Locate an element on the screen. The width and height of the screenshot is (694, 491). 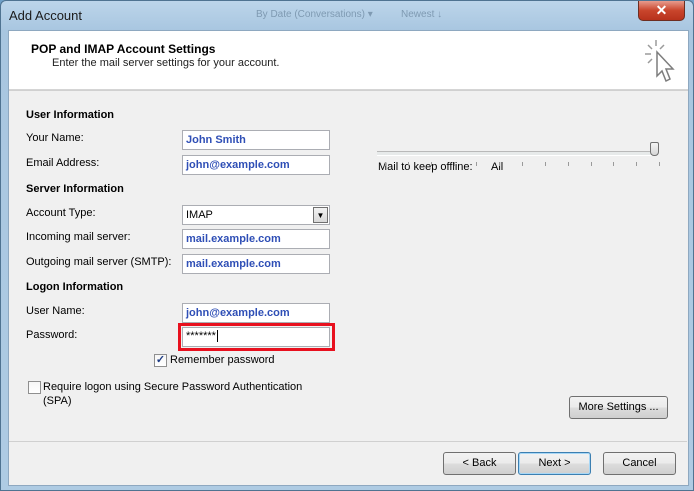
remember-password-label: Remember password is located at coordinates (222, 360).